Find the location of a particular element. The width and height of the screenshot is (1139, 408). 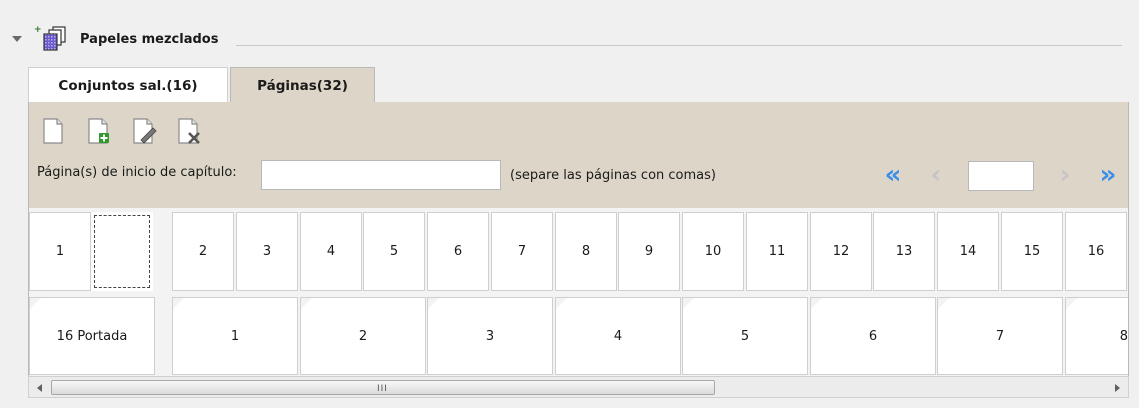

scroll-left-icon is located at coordinates (39, 388).